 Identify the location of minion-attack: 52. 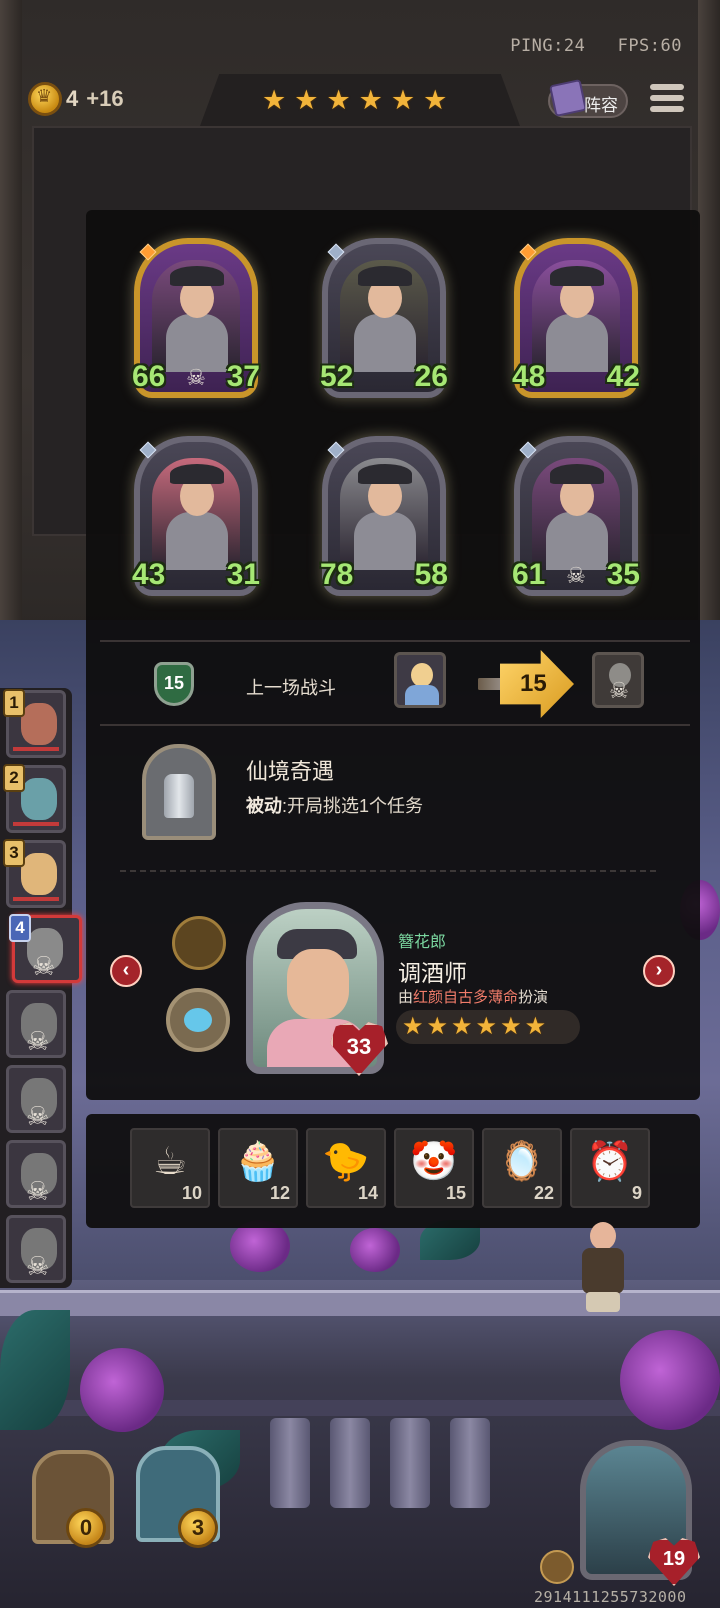
(337, 376).